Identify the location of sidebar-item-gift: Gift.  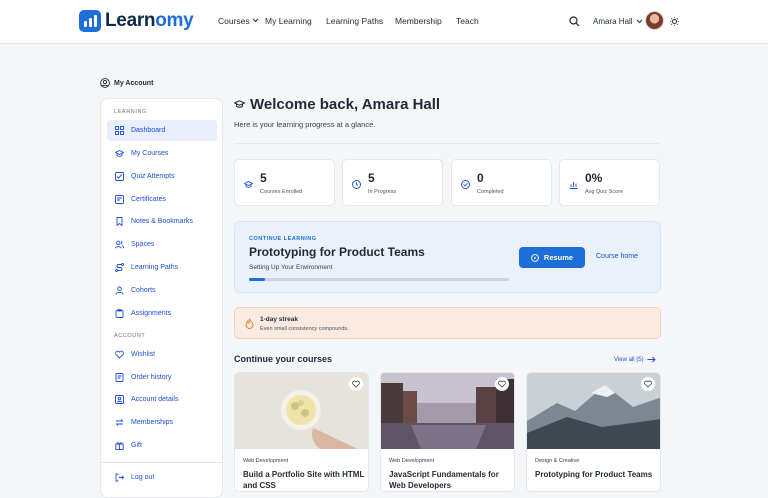
(162, 445).